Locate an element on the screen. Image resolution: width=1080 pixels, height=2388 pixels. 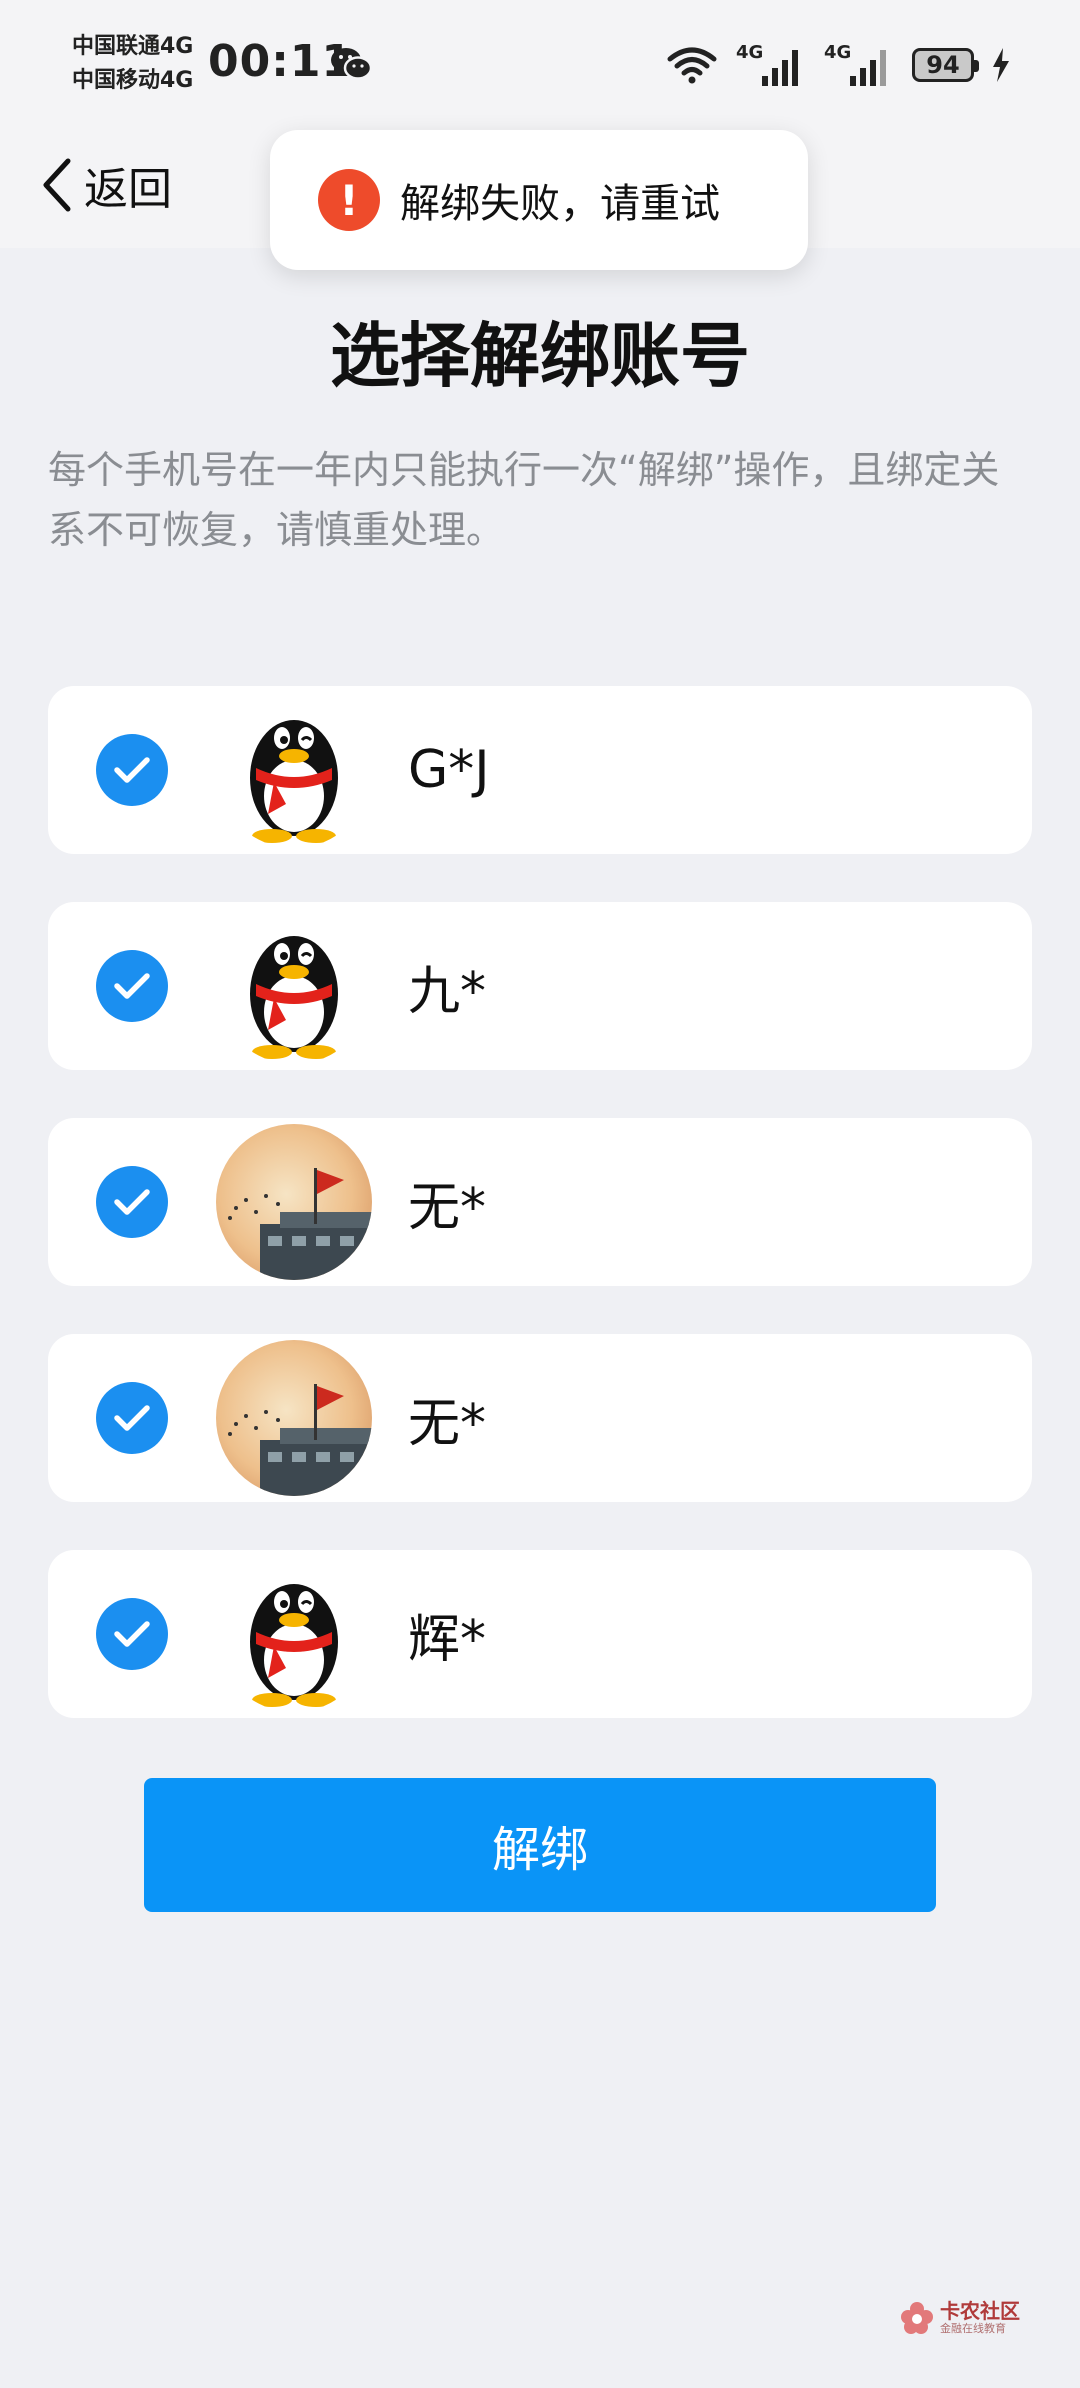
carrier-1: 中国联通4G is located at coordinates (133, 46).